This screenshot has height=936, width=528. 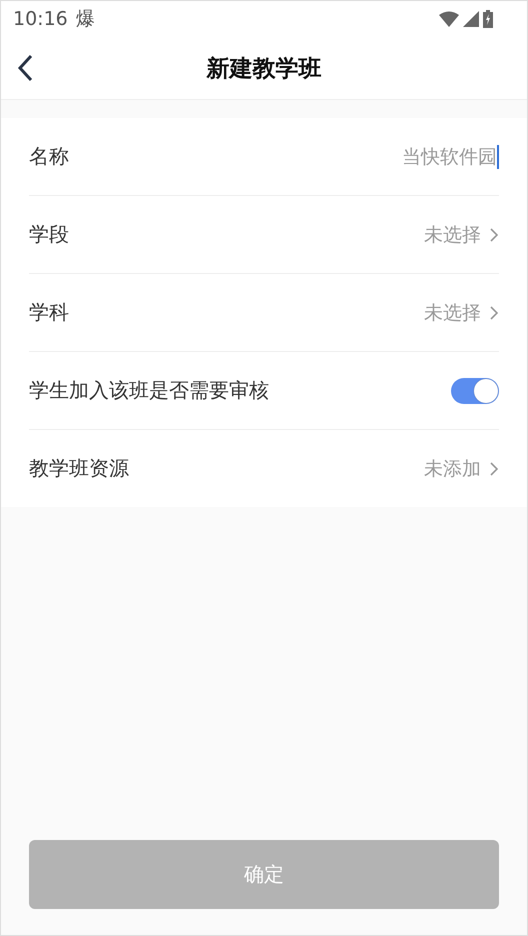 What do you see at coordinates (475, 391) in the screenshot?
I see `toggle-switch` at bounding box center [475, 391].